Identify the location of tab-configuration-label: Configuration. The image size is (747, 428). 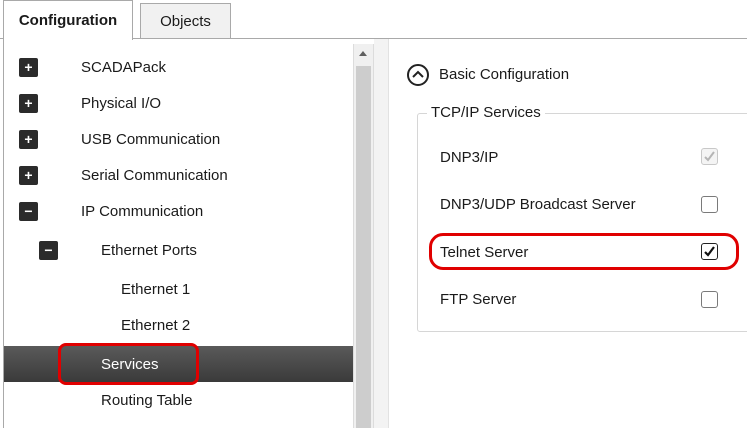
(68, 20).